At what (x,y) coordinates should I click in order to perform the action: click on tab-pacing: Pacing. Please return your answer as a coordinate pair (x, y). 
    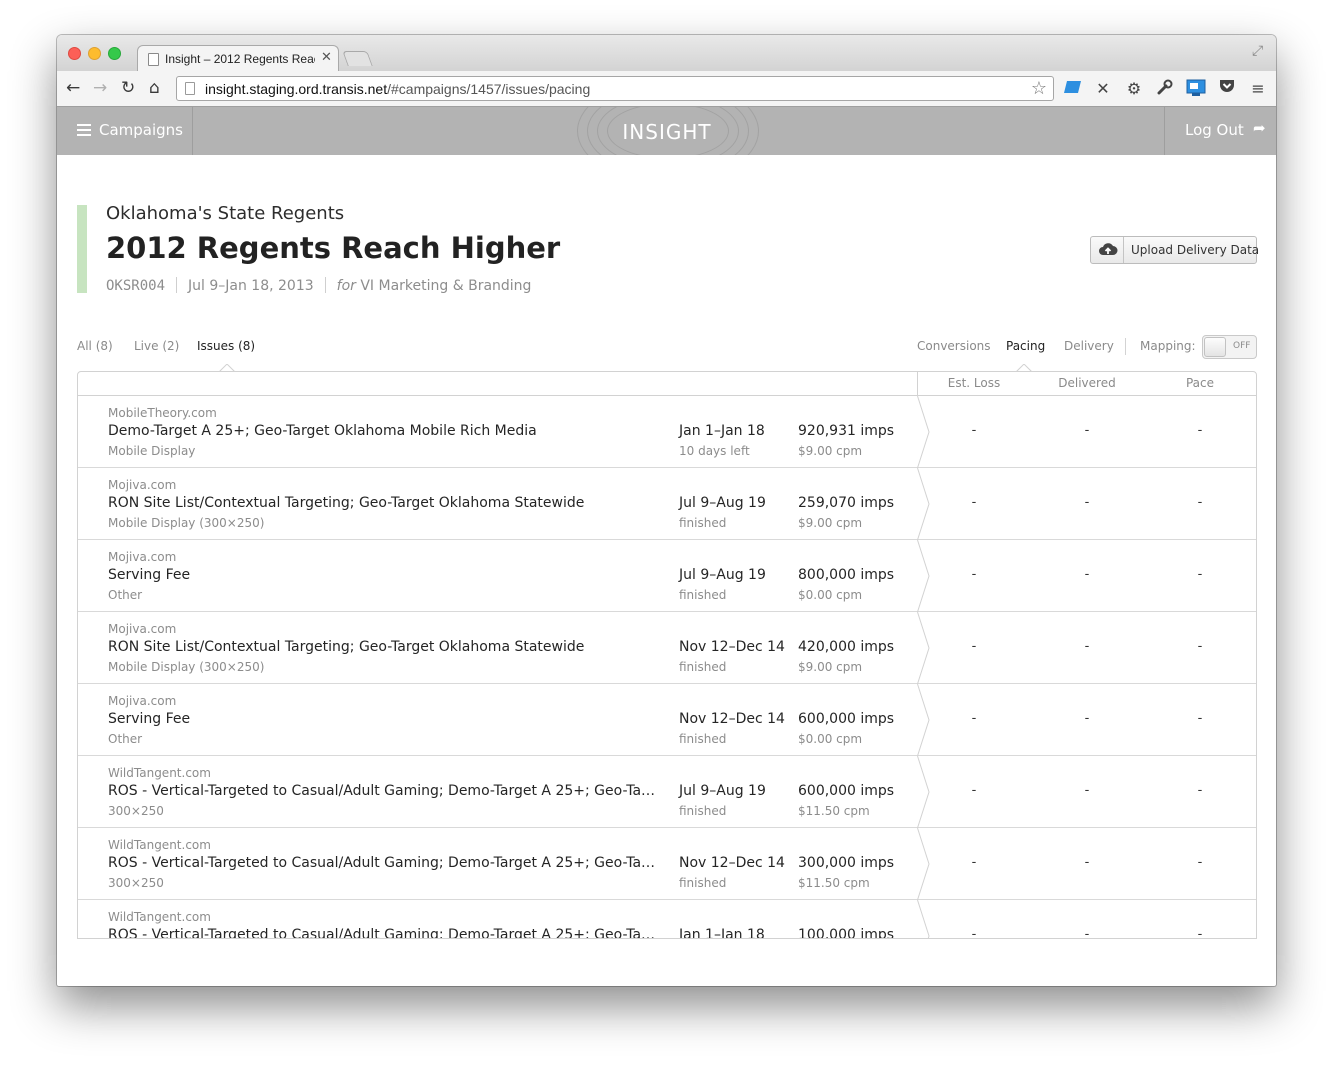
    Looking at the image, I should click on (1025, 346).